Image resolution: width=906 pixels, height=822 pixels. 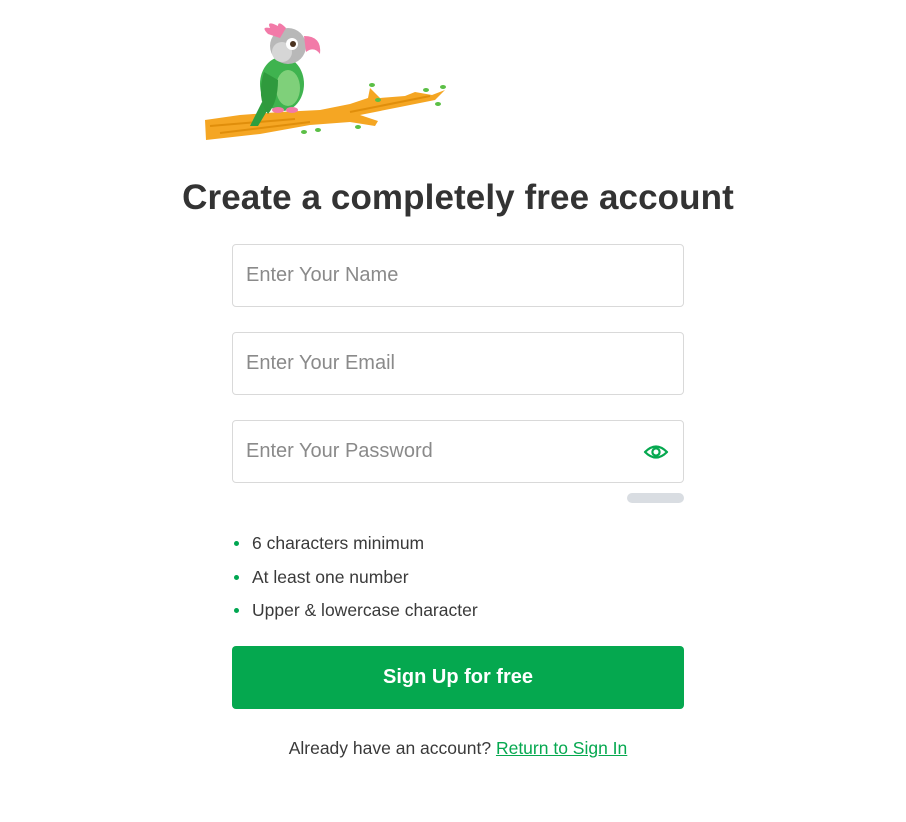 What do you see at coordinates (390, 748) in the screenshot?
I see `signin-prompt-text: Already have an account?` at bounding box center [390, 748].